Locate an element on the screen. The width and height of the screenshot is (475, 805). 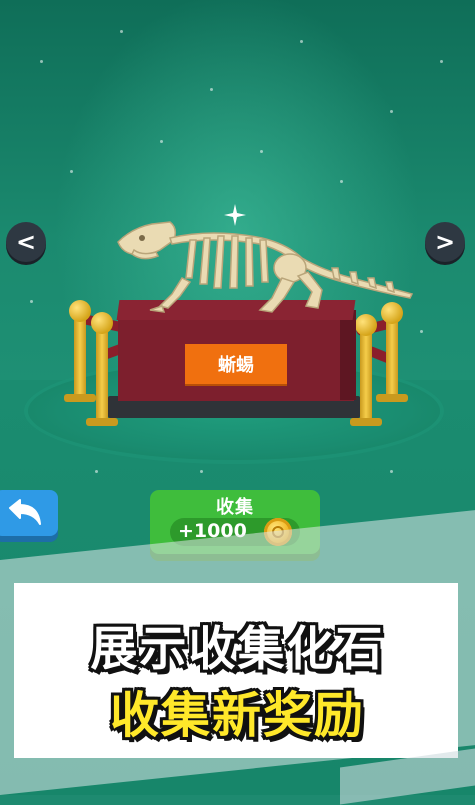
undo-arrow-icon is located at coordinates (25, 512).